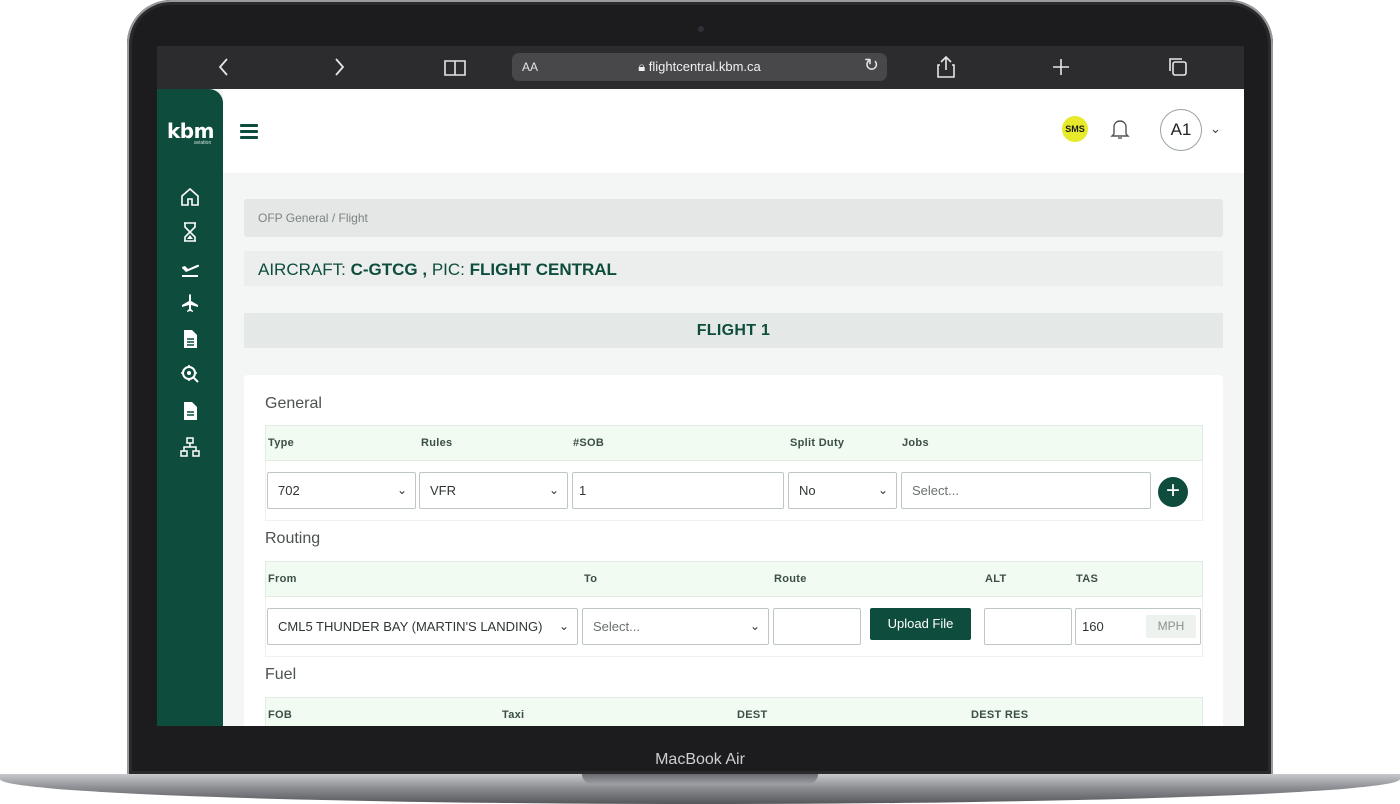  I want to click on alt-input, so click(1028, 626).